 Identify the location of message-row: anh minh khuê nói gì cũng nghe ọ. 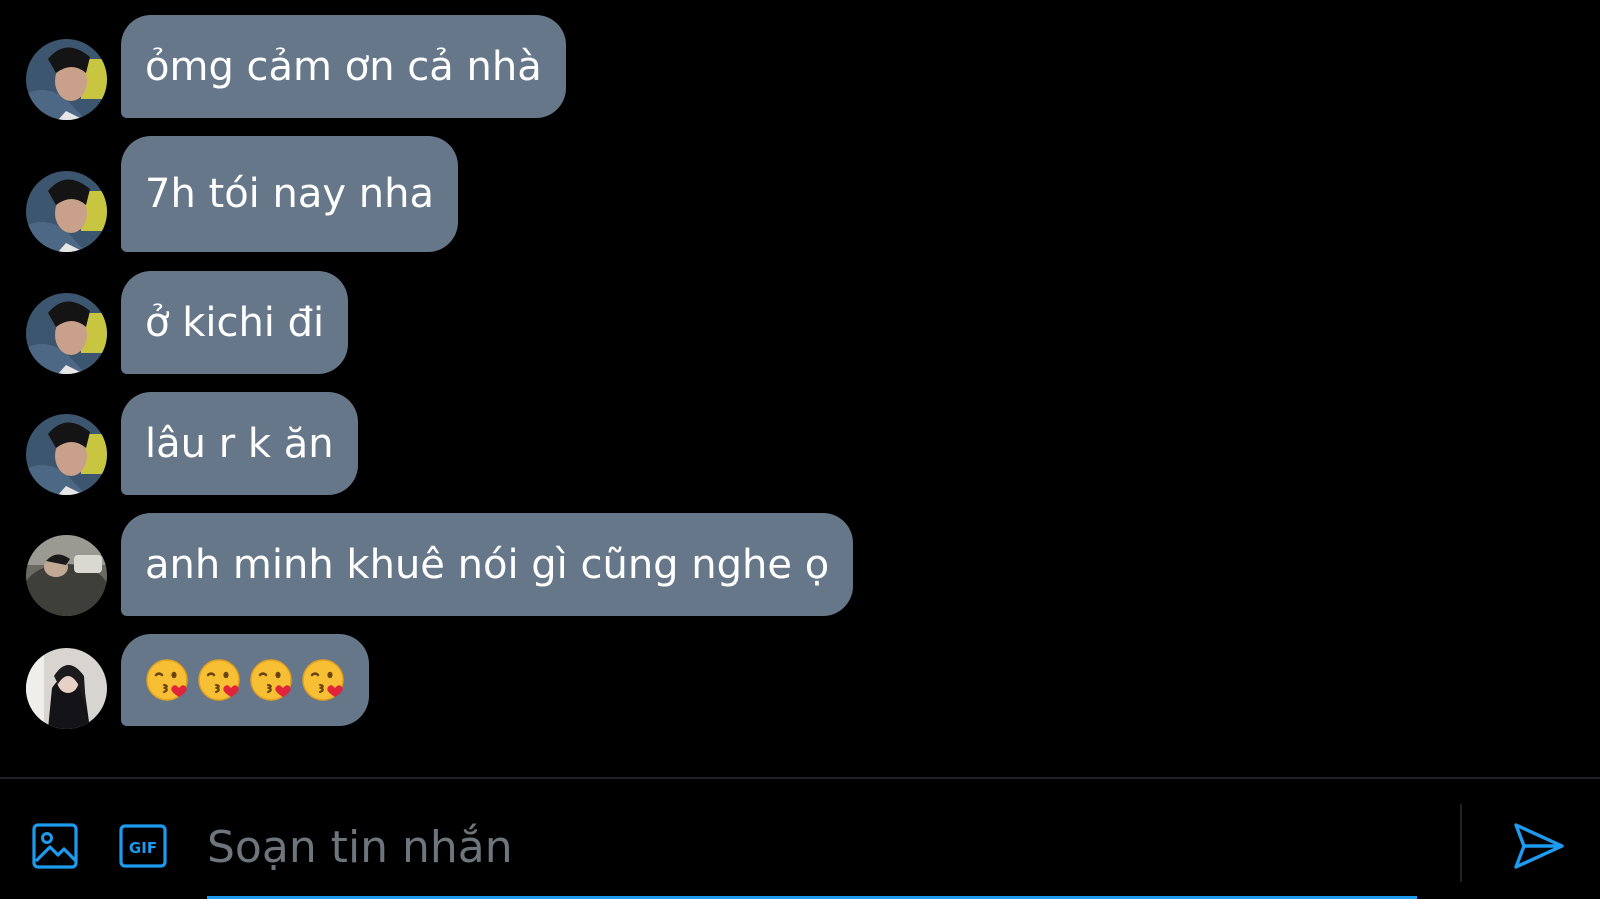
(800, 564).